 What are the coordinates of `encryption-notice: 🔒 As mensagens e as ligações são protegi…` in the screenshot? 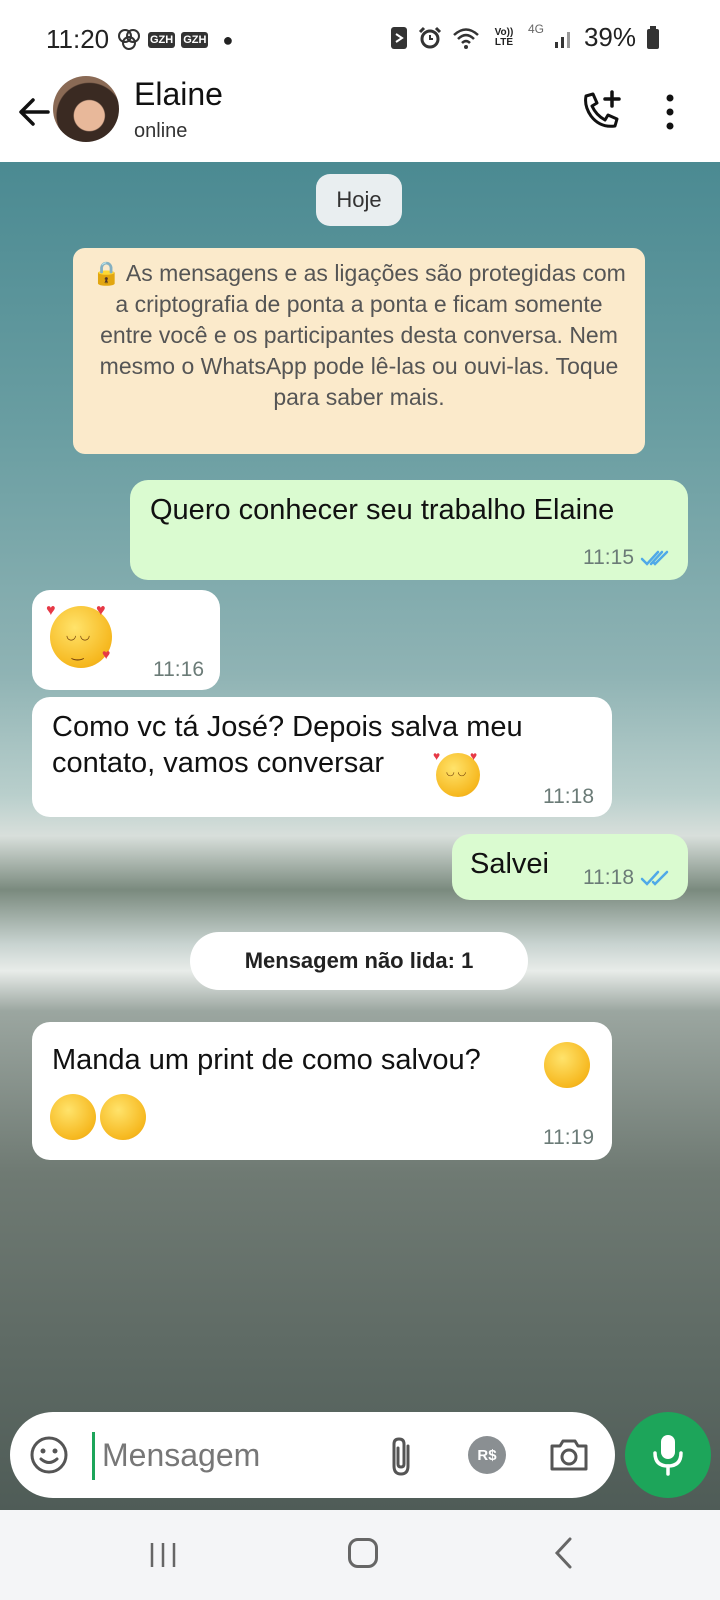 It's located at (359, 351).